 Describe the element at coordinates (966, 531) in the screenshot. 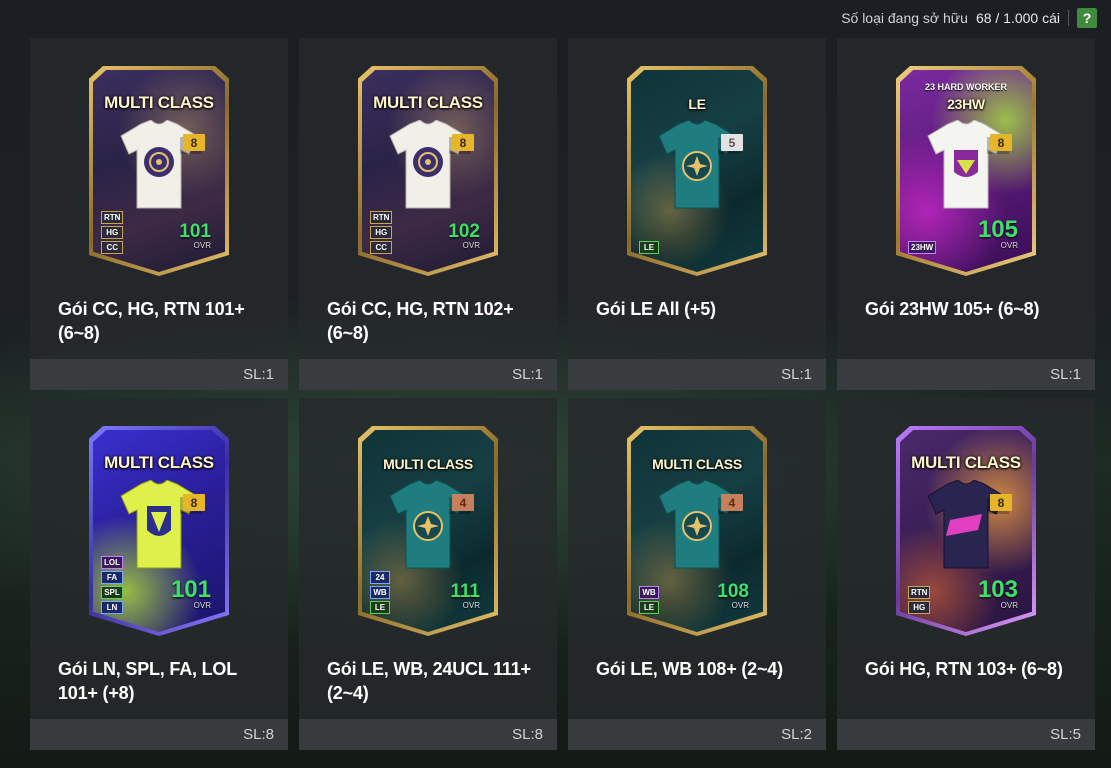

I see `pack-card-image: MULTI CLASS 8 RTN HG 103 OVR` at that location.